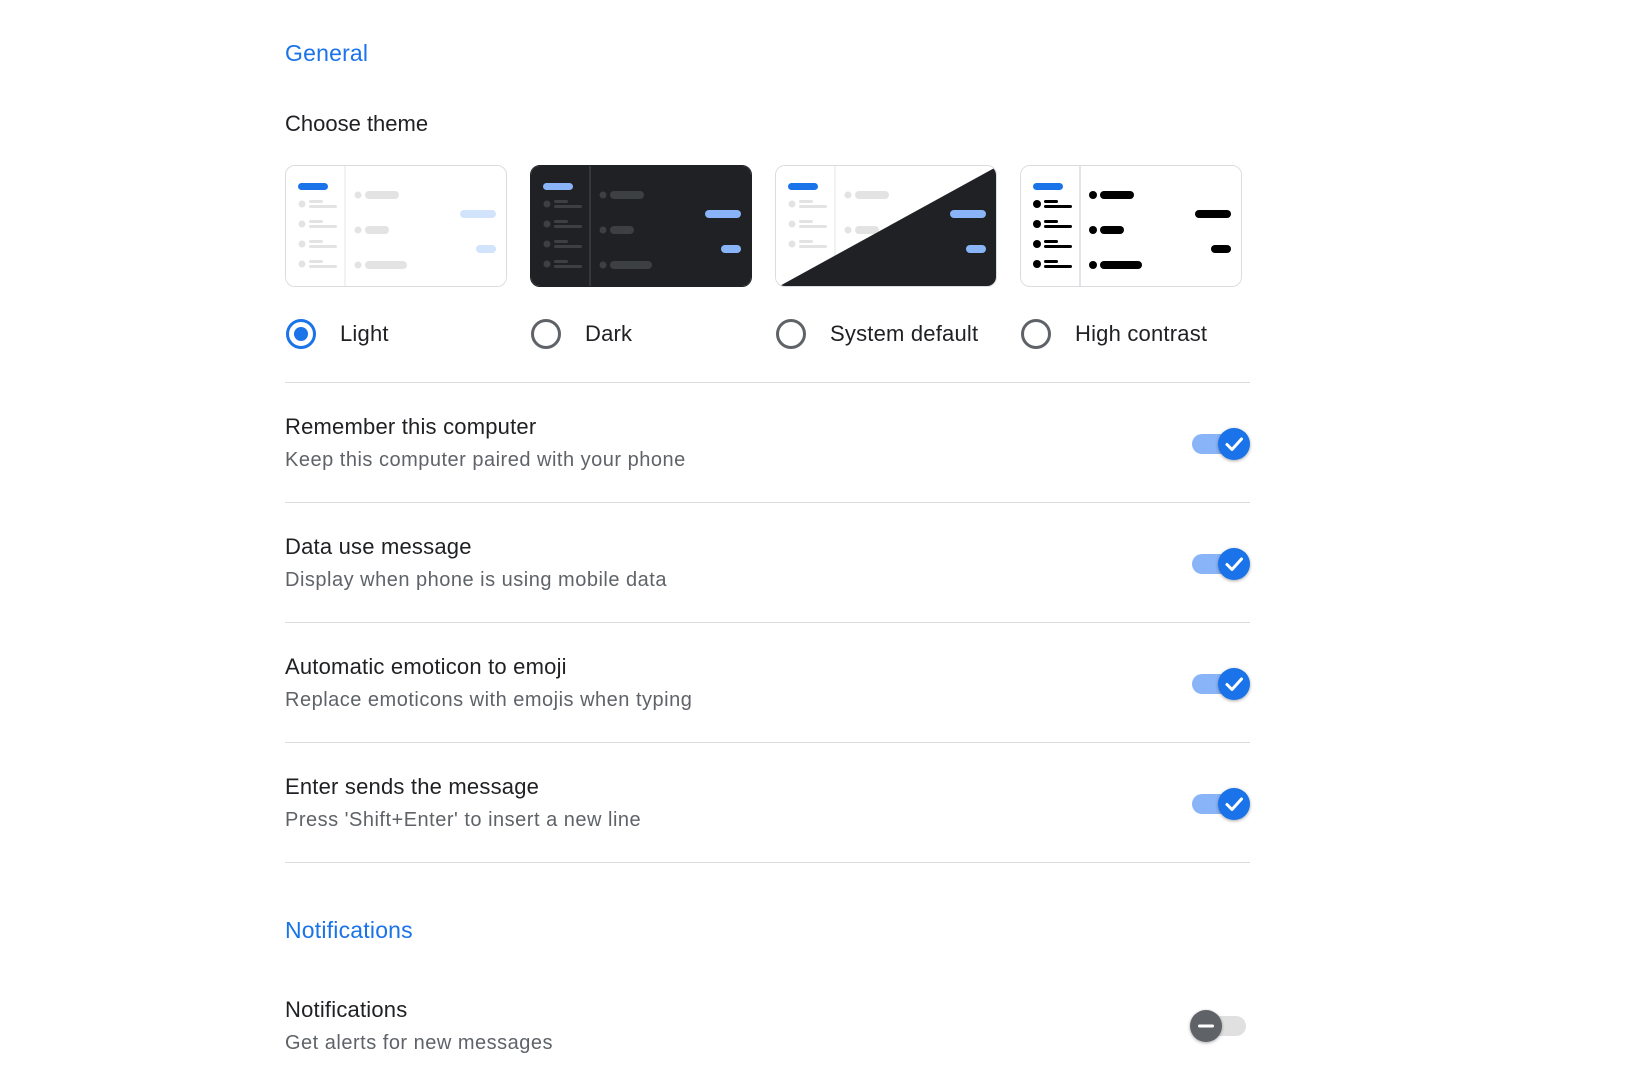  Describe the element at coordinates (301, 334) in the screenshot. I see `light-radio-button` at that location.